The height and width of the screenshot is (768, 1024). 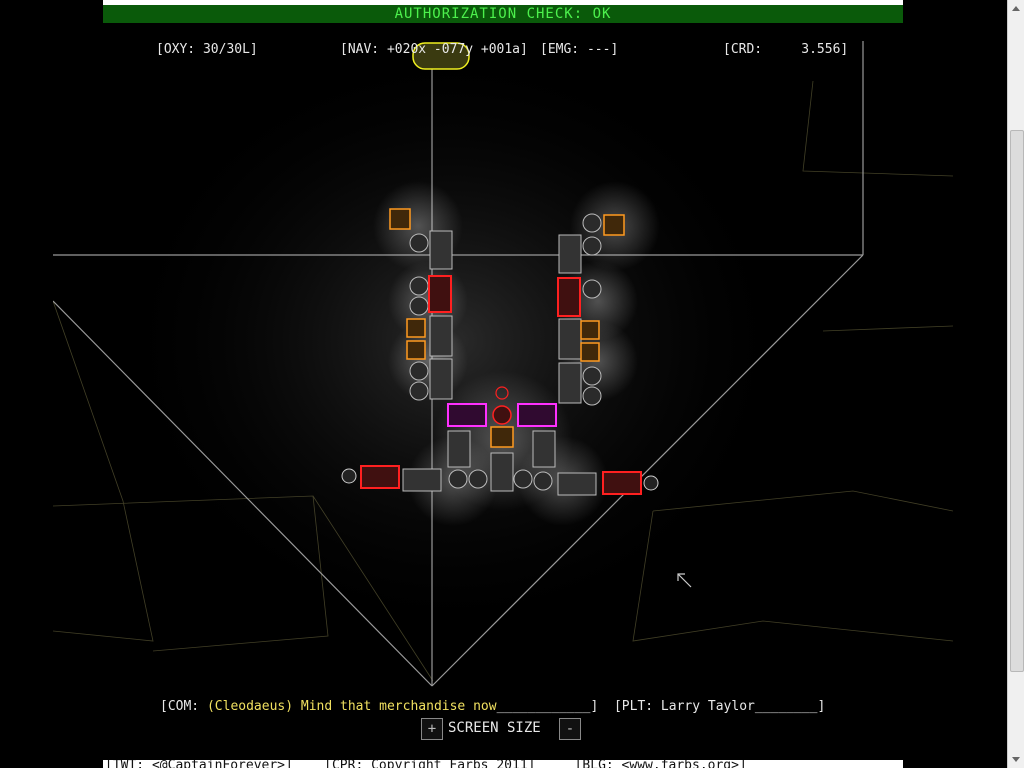 What do you see at coordinates (380, 477) in the screenshot?
I see `left-red-wing` at bounding box center [380, 477].